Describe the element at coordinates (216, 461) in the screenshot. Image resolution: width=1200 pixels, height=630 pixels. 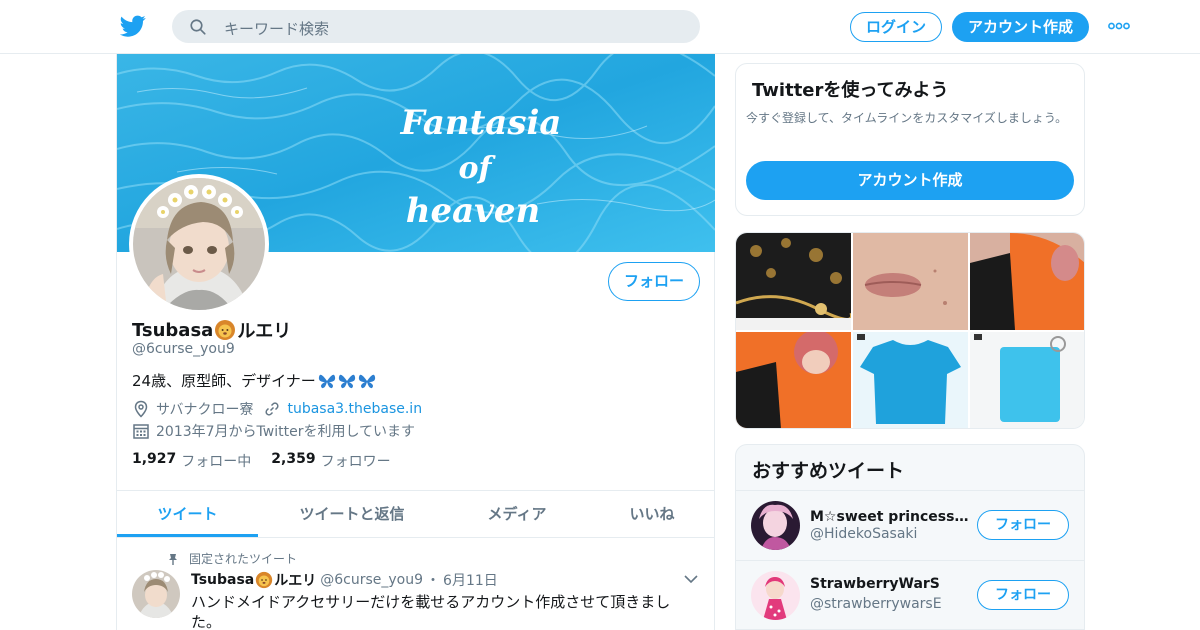
I see `following-label: フォロー中` at that location.